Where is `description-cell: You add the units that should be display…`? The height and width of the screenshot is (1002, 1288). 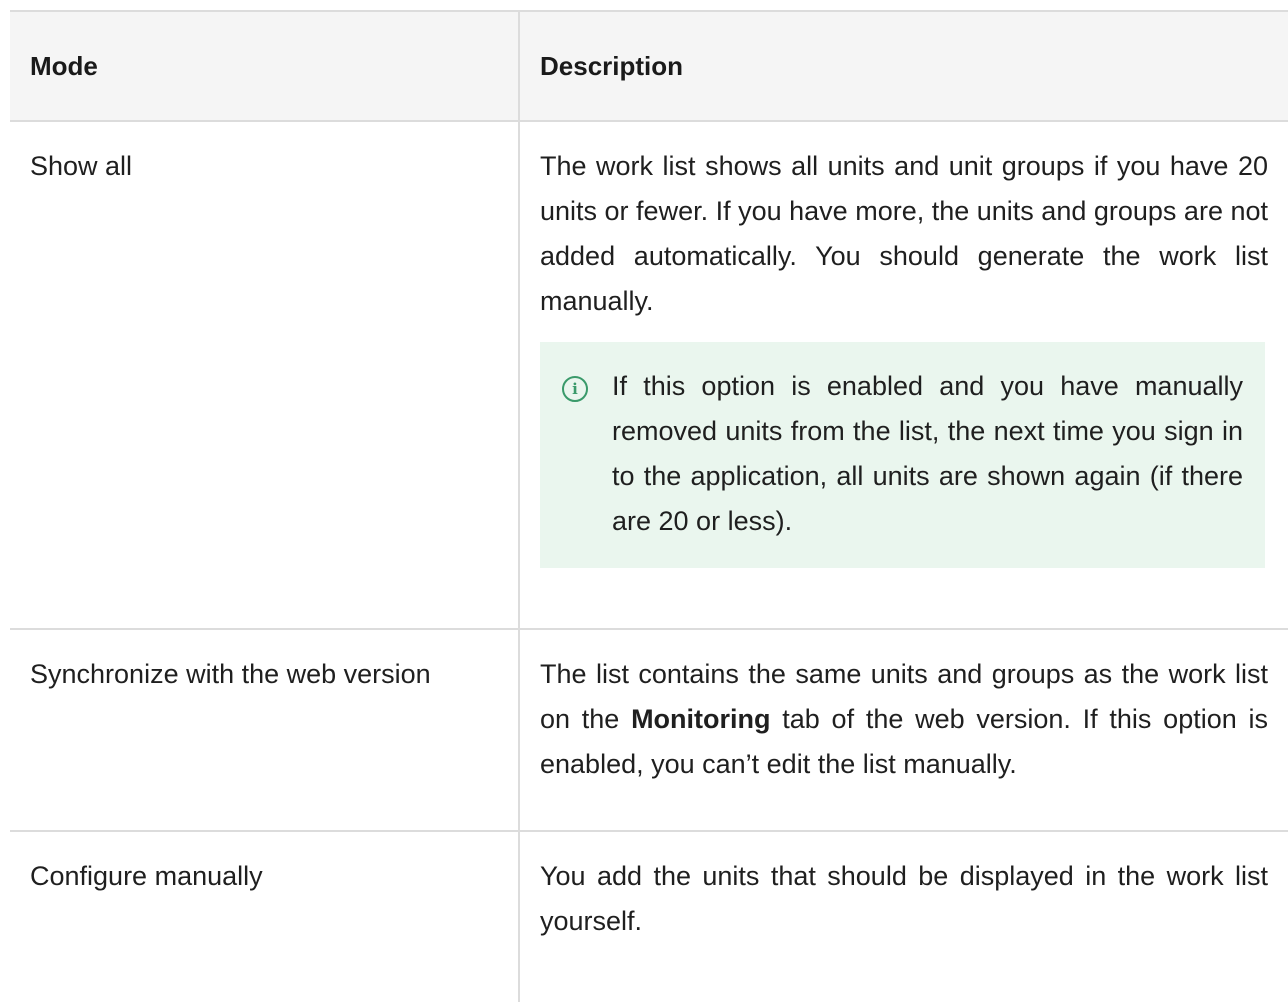
description-cell: You add the units that should be display… is located at coordinates (904, 917).